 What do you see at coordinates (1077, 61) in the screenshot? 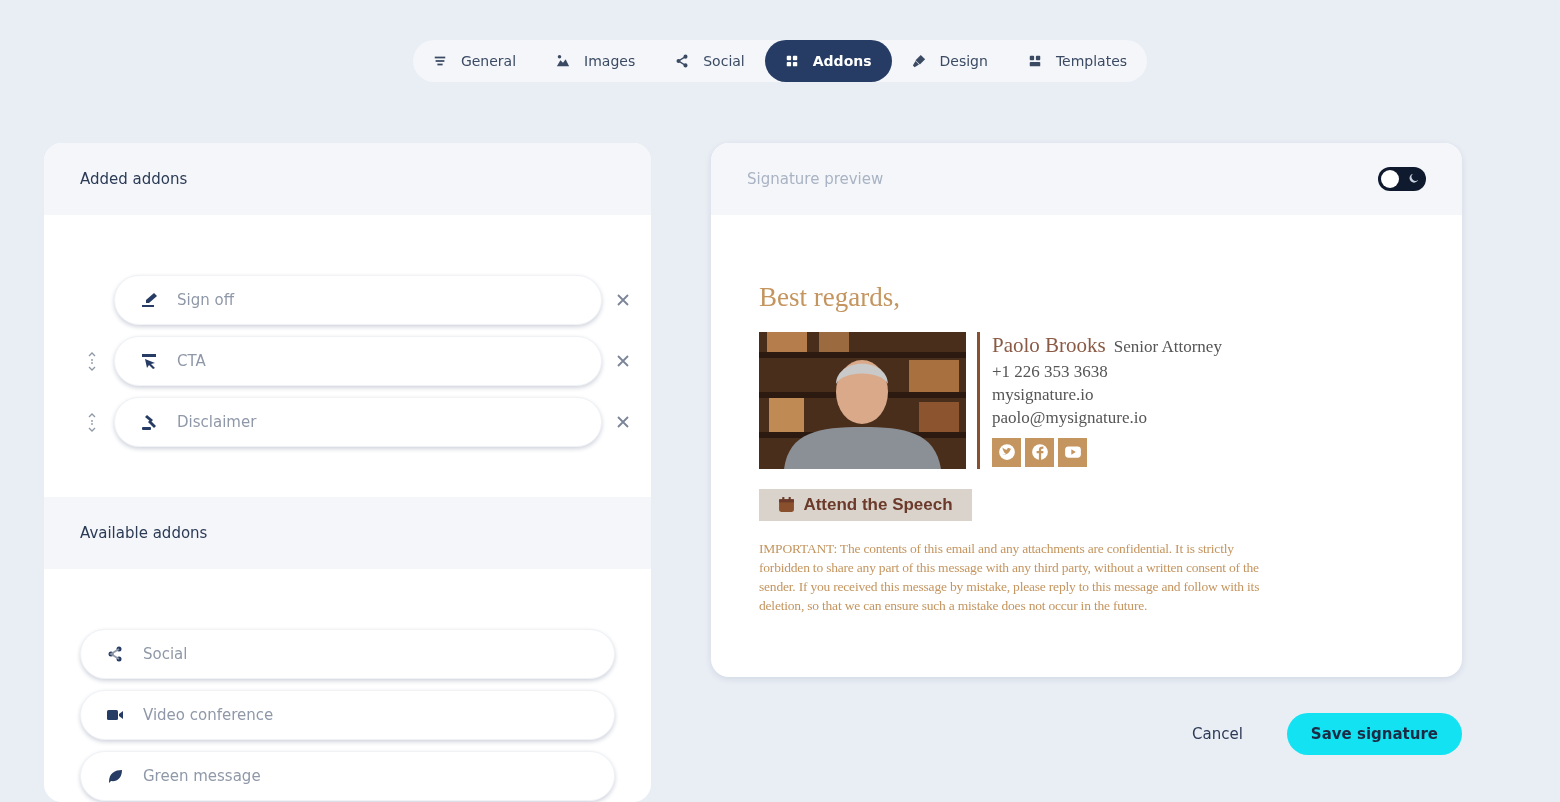
I see `tab: Templates` at bounding box center [1077, 61].